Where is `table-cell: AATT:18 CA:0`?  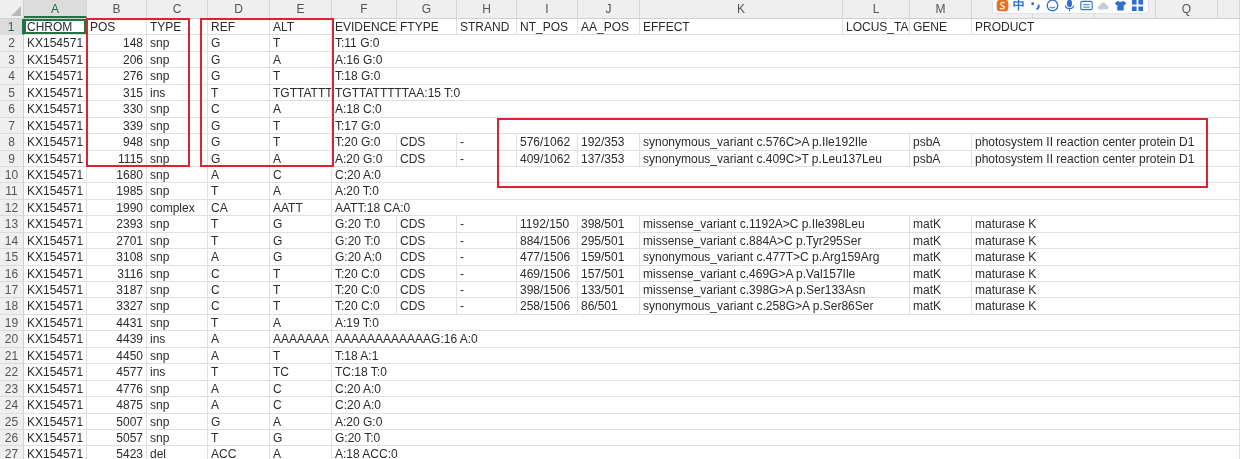
table-cell: AATT:18 CA:0 is located at coordinates (786, 208).